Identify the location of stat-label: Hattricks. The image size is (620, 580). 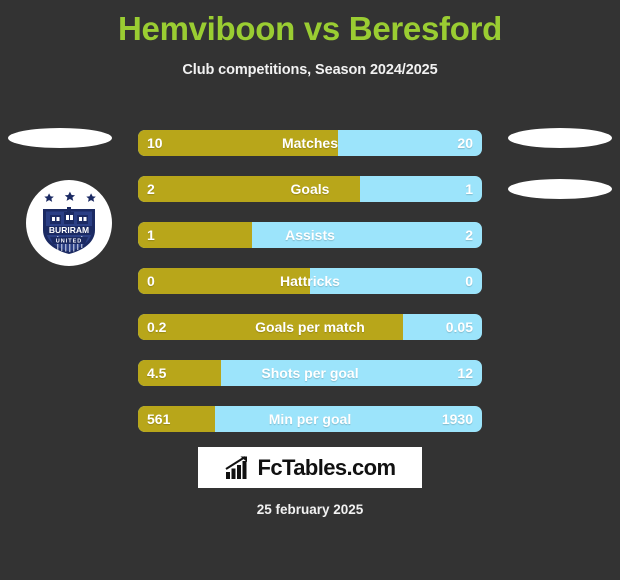
(310, 281).